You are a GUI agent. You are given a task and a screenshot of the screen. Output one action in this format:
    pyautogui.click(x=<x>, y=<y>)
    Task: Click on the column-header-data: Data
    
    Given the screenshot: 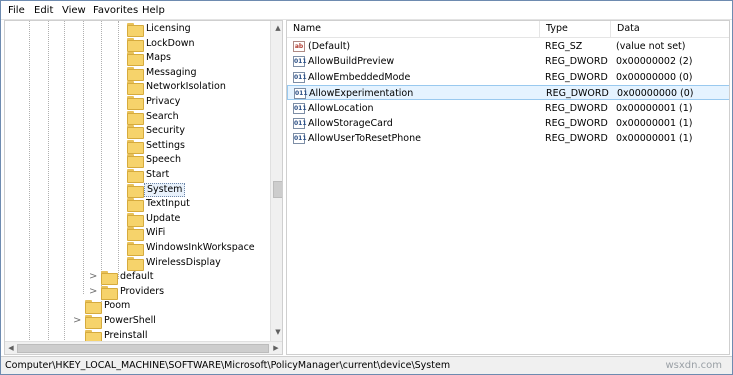 What is the action you would take?
    pyautogui.click(x=670, y=29)
    